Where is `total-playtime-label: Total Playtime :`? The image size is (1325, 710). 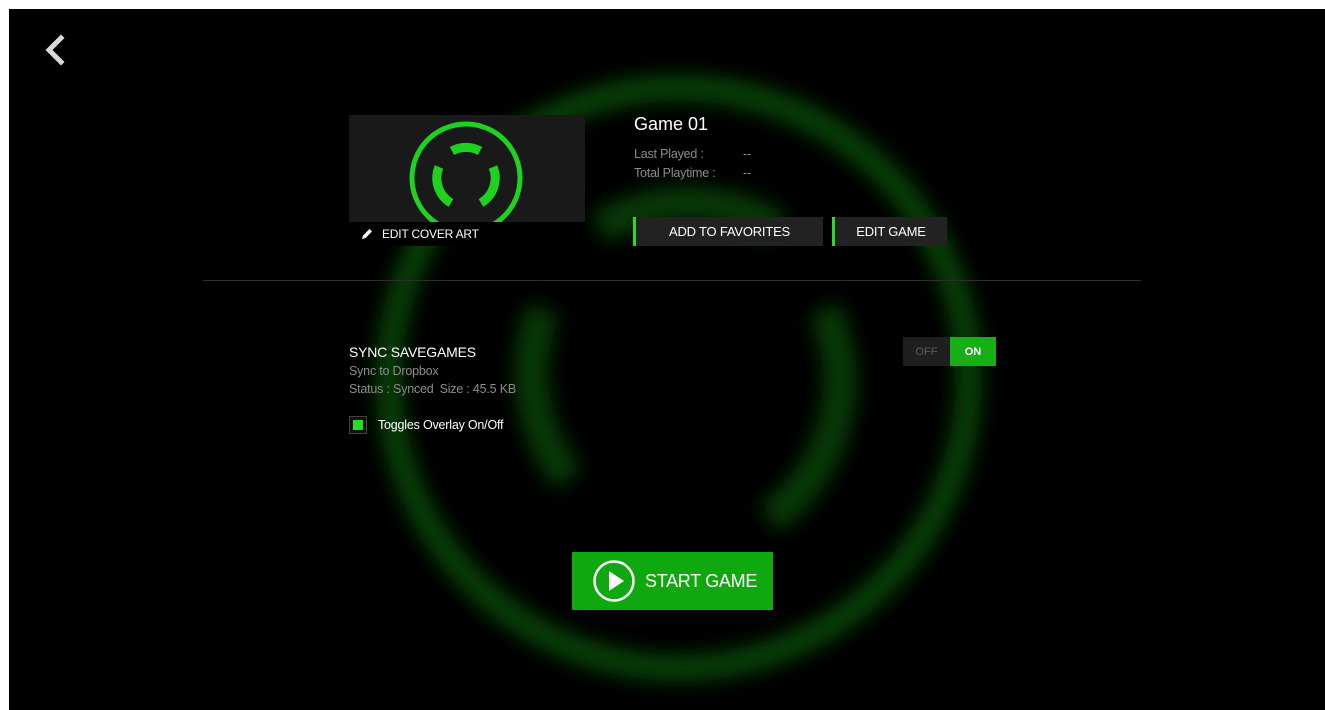
total-playtime-label: Total Playtime : is located at coordinates (675, 173).